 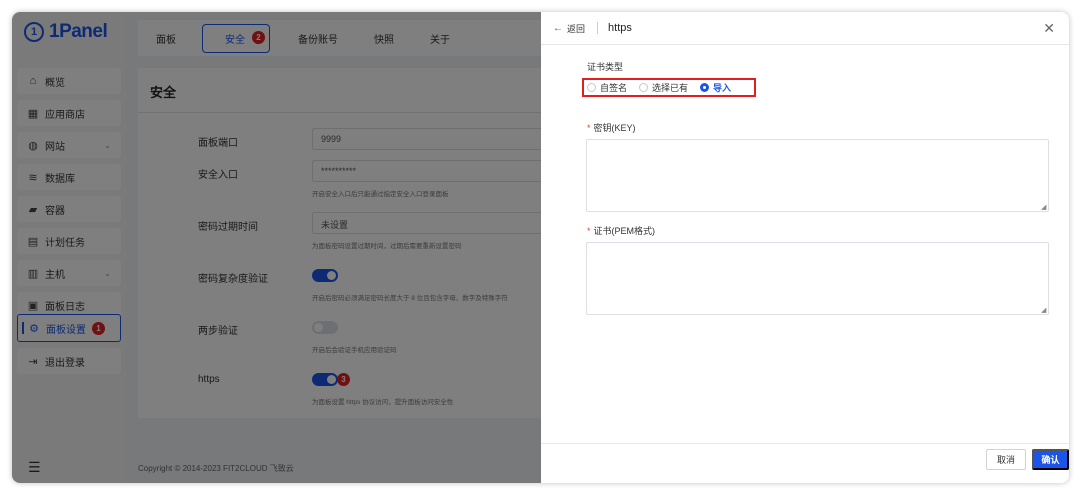 I want to click on confirm-button: 确认, so click(x=1050, y=459).